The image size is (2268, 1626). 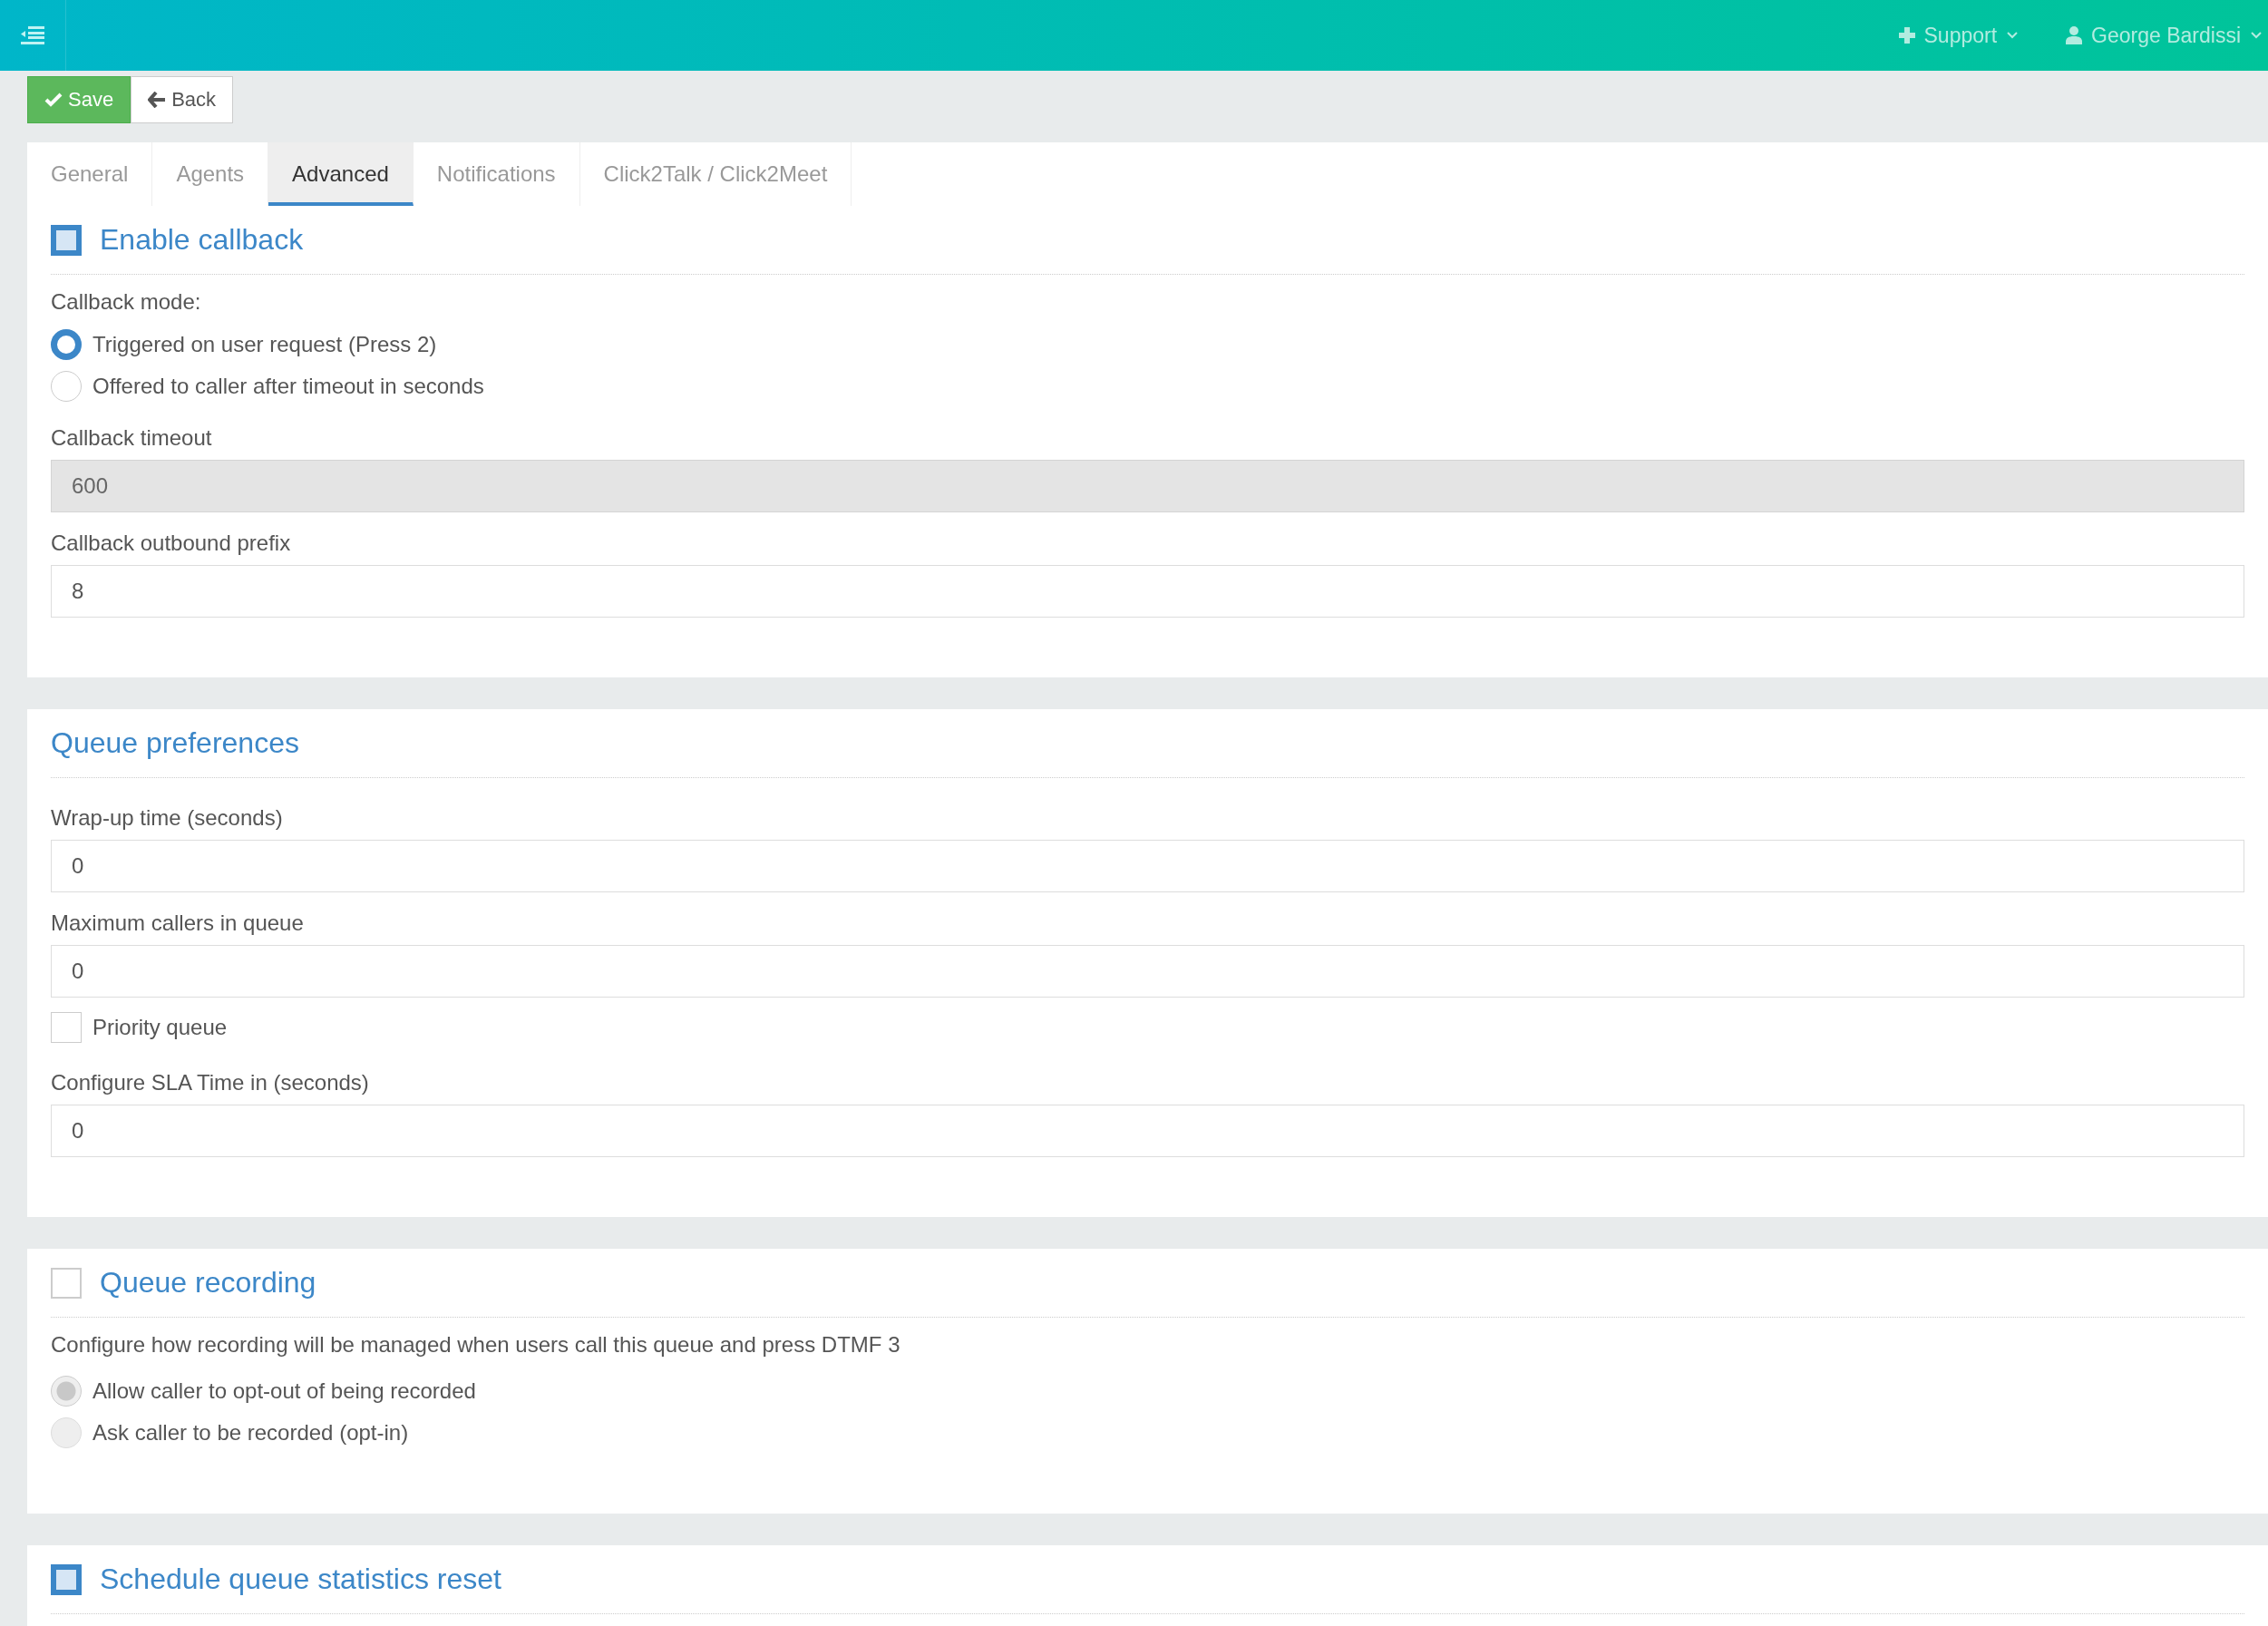 What do you see at coordinates (182, 99) in the screenshot?
I see `back-button: Back` at bounding box center [182, 99].